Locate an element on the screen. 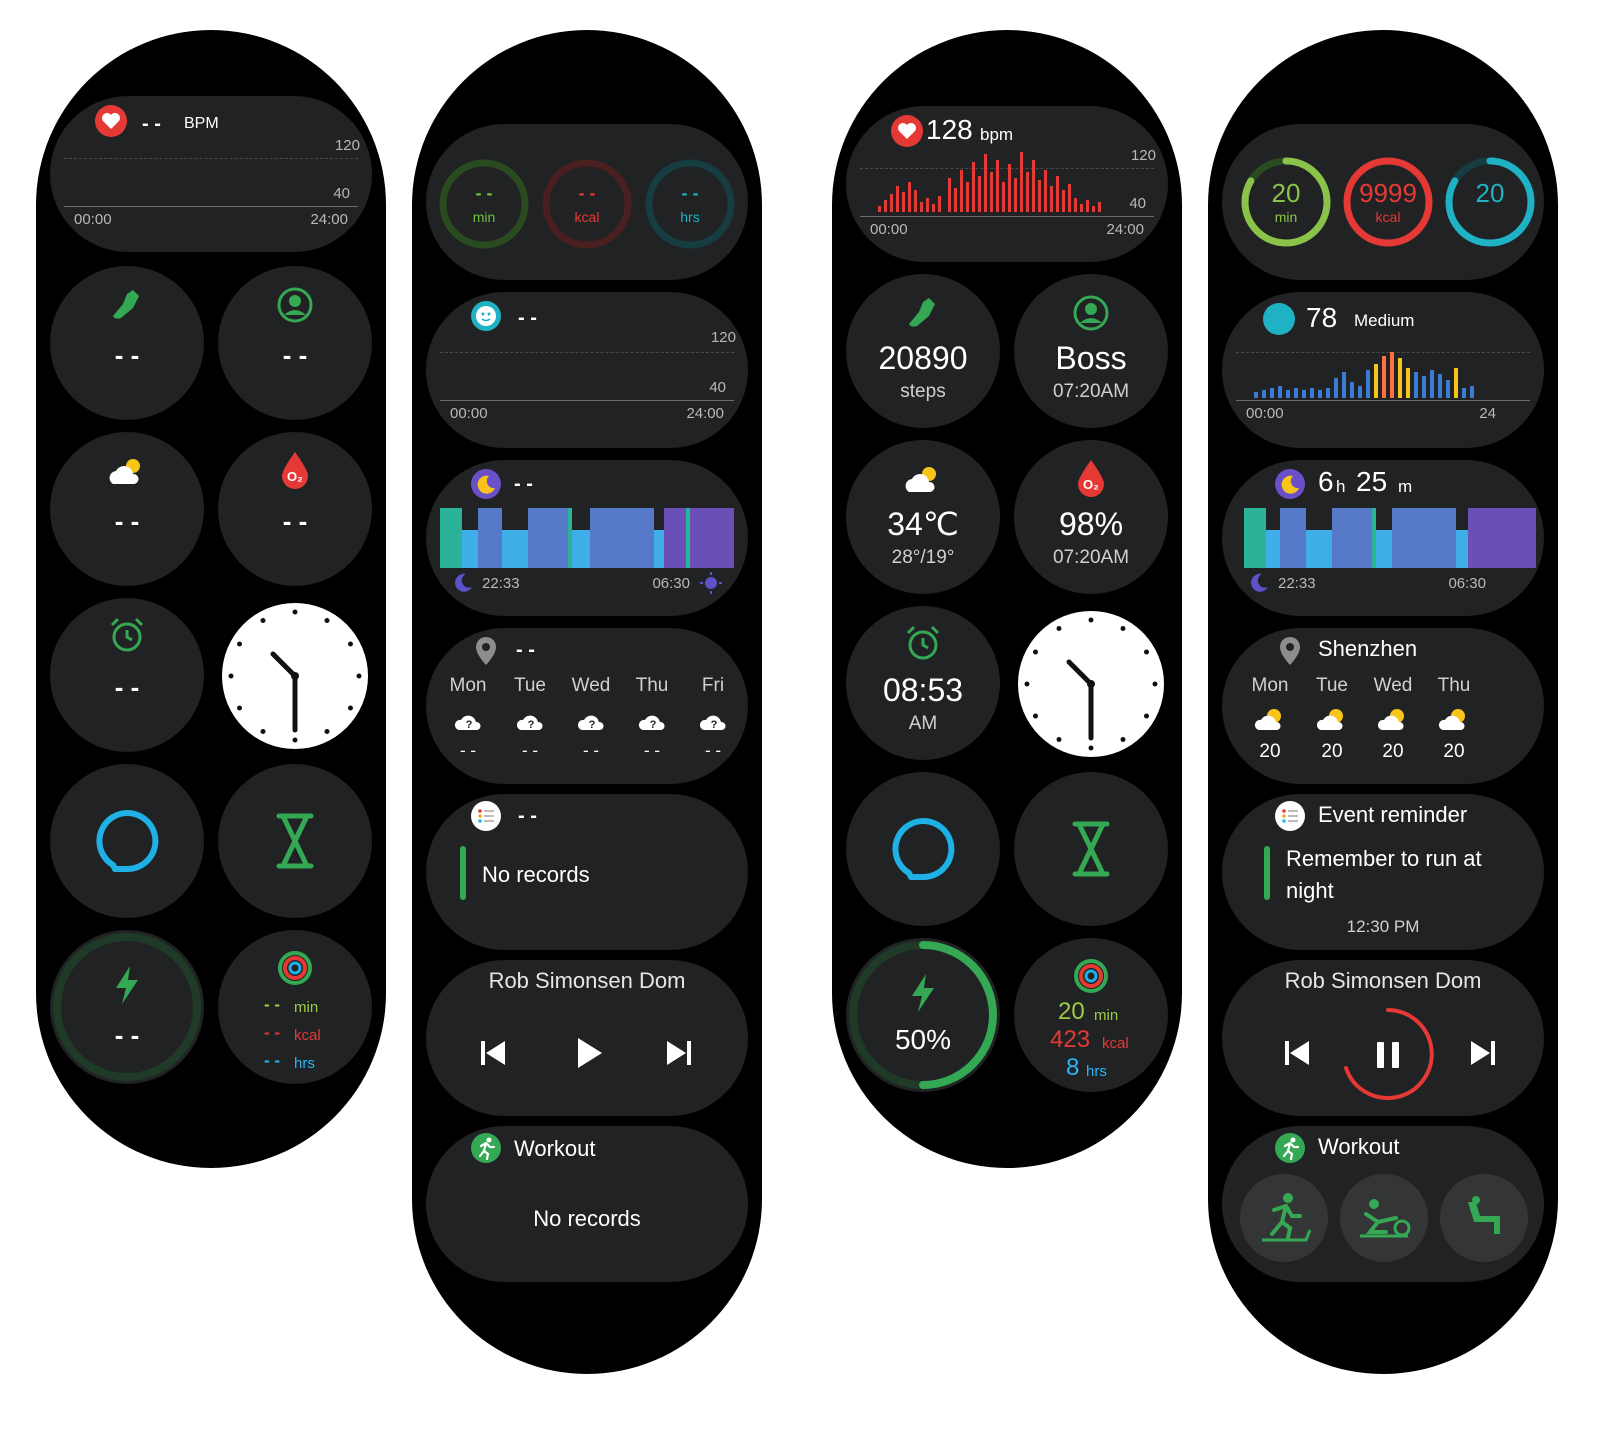 The image size is (1620, 1452). activity-hrs-value: - - is located at coordinates (272, 1060).